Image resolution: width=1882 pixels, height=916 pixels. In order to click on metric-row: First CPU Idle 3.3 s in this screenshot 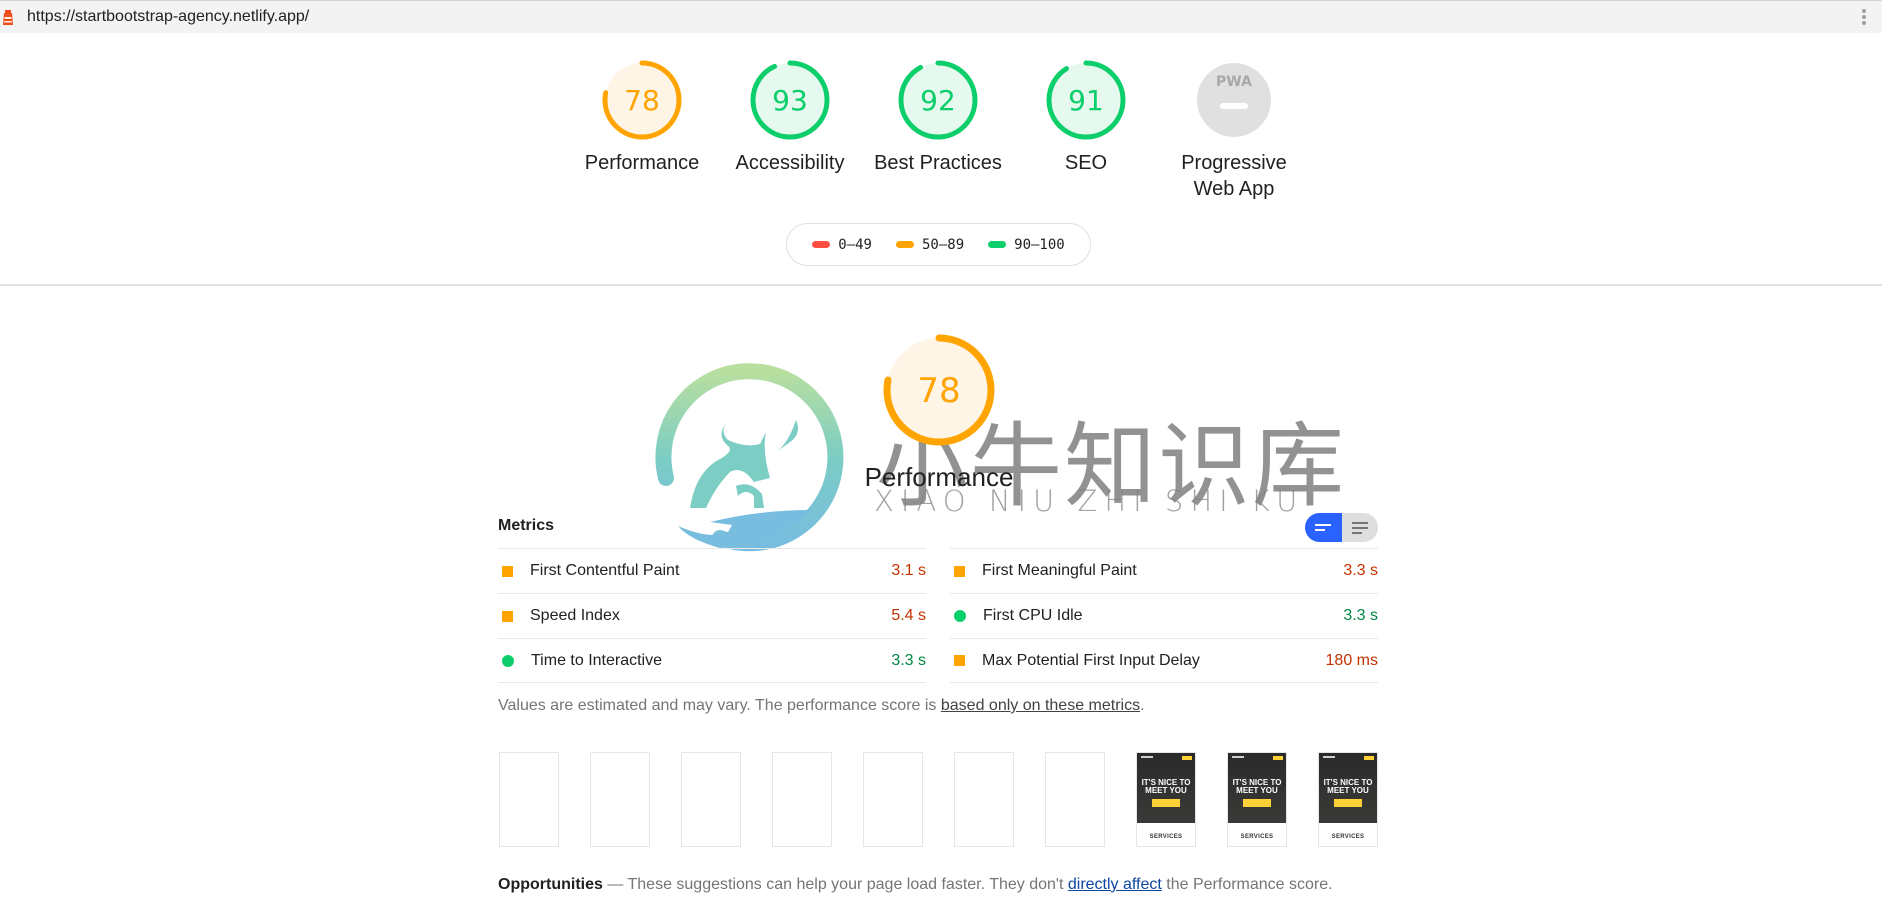, I will do `click(1164, 615)`.